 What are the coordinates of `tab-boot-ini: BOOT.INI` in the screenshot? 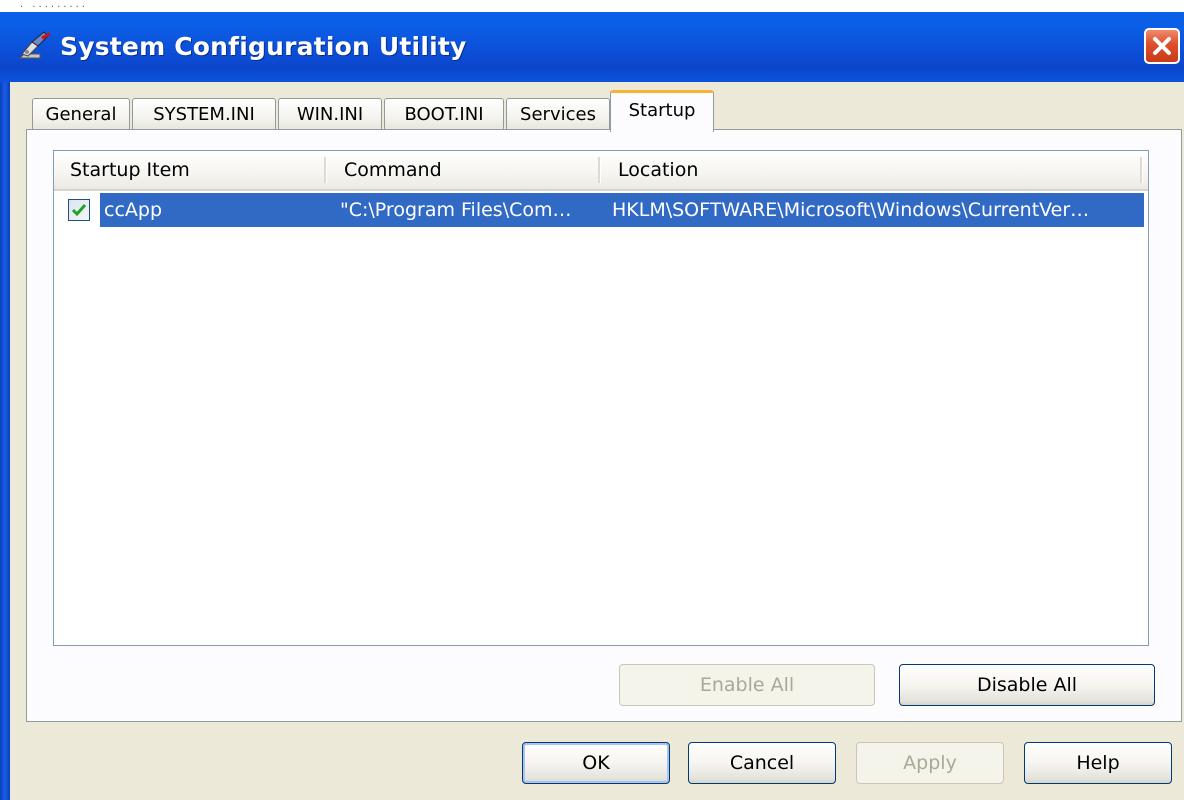 It's located at (444, 114).